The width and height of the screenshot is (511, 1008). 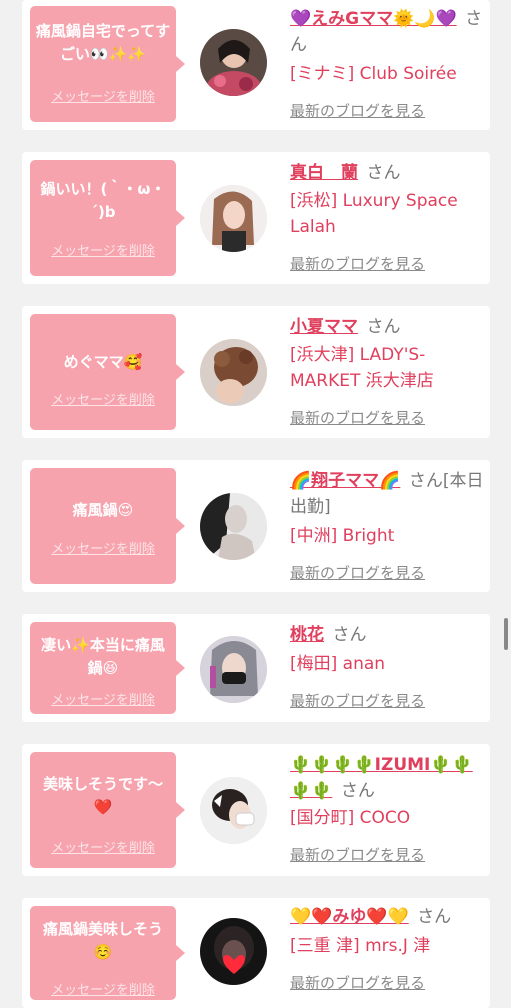 I want to click on shop-name: [浜松] Luxury Space Lalah, so click(x=374, y=214).